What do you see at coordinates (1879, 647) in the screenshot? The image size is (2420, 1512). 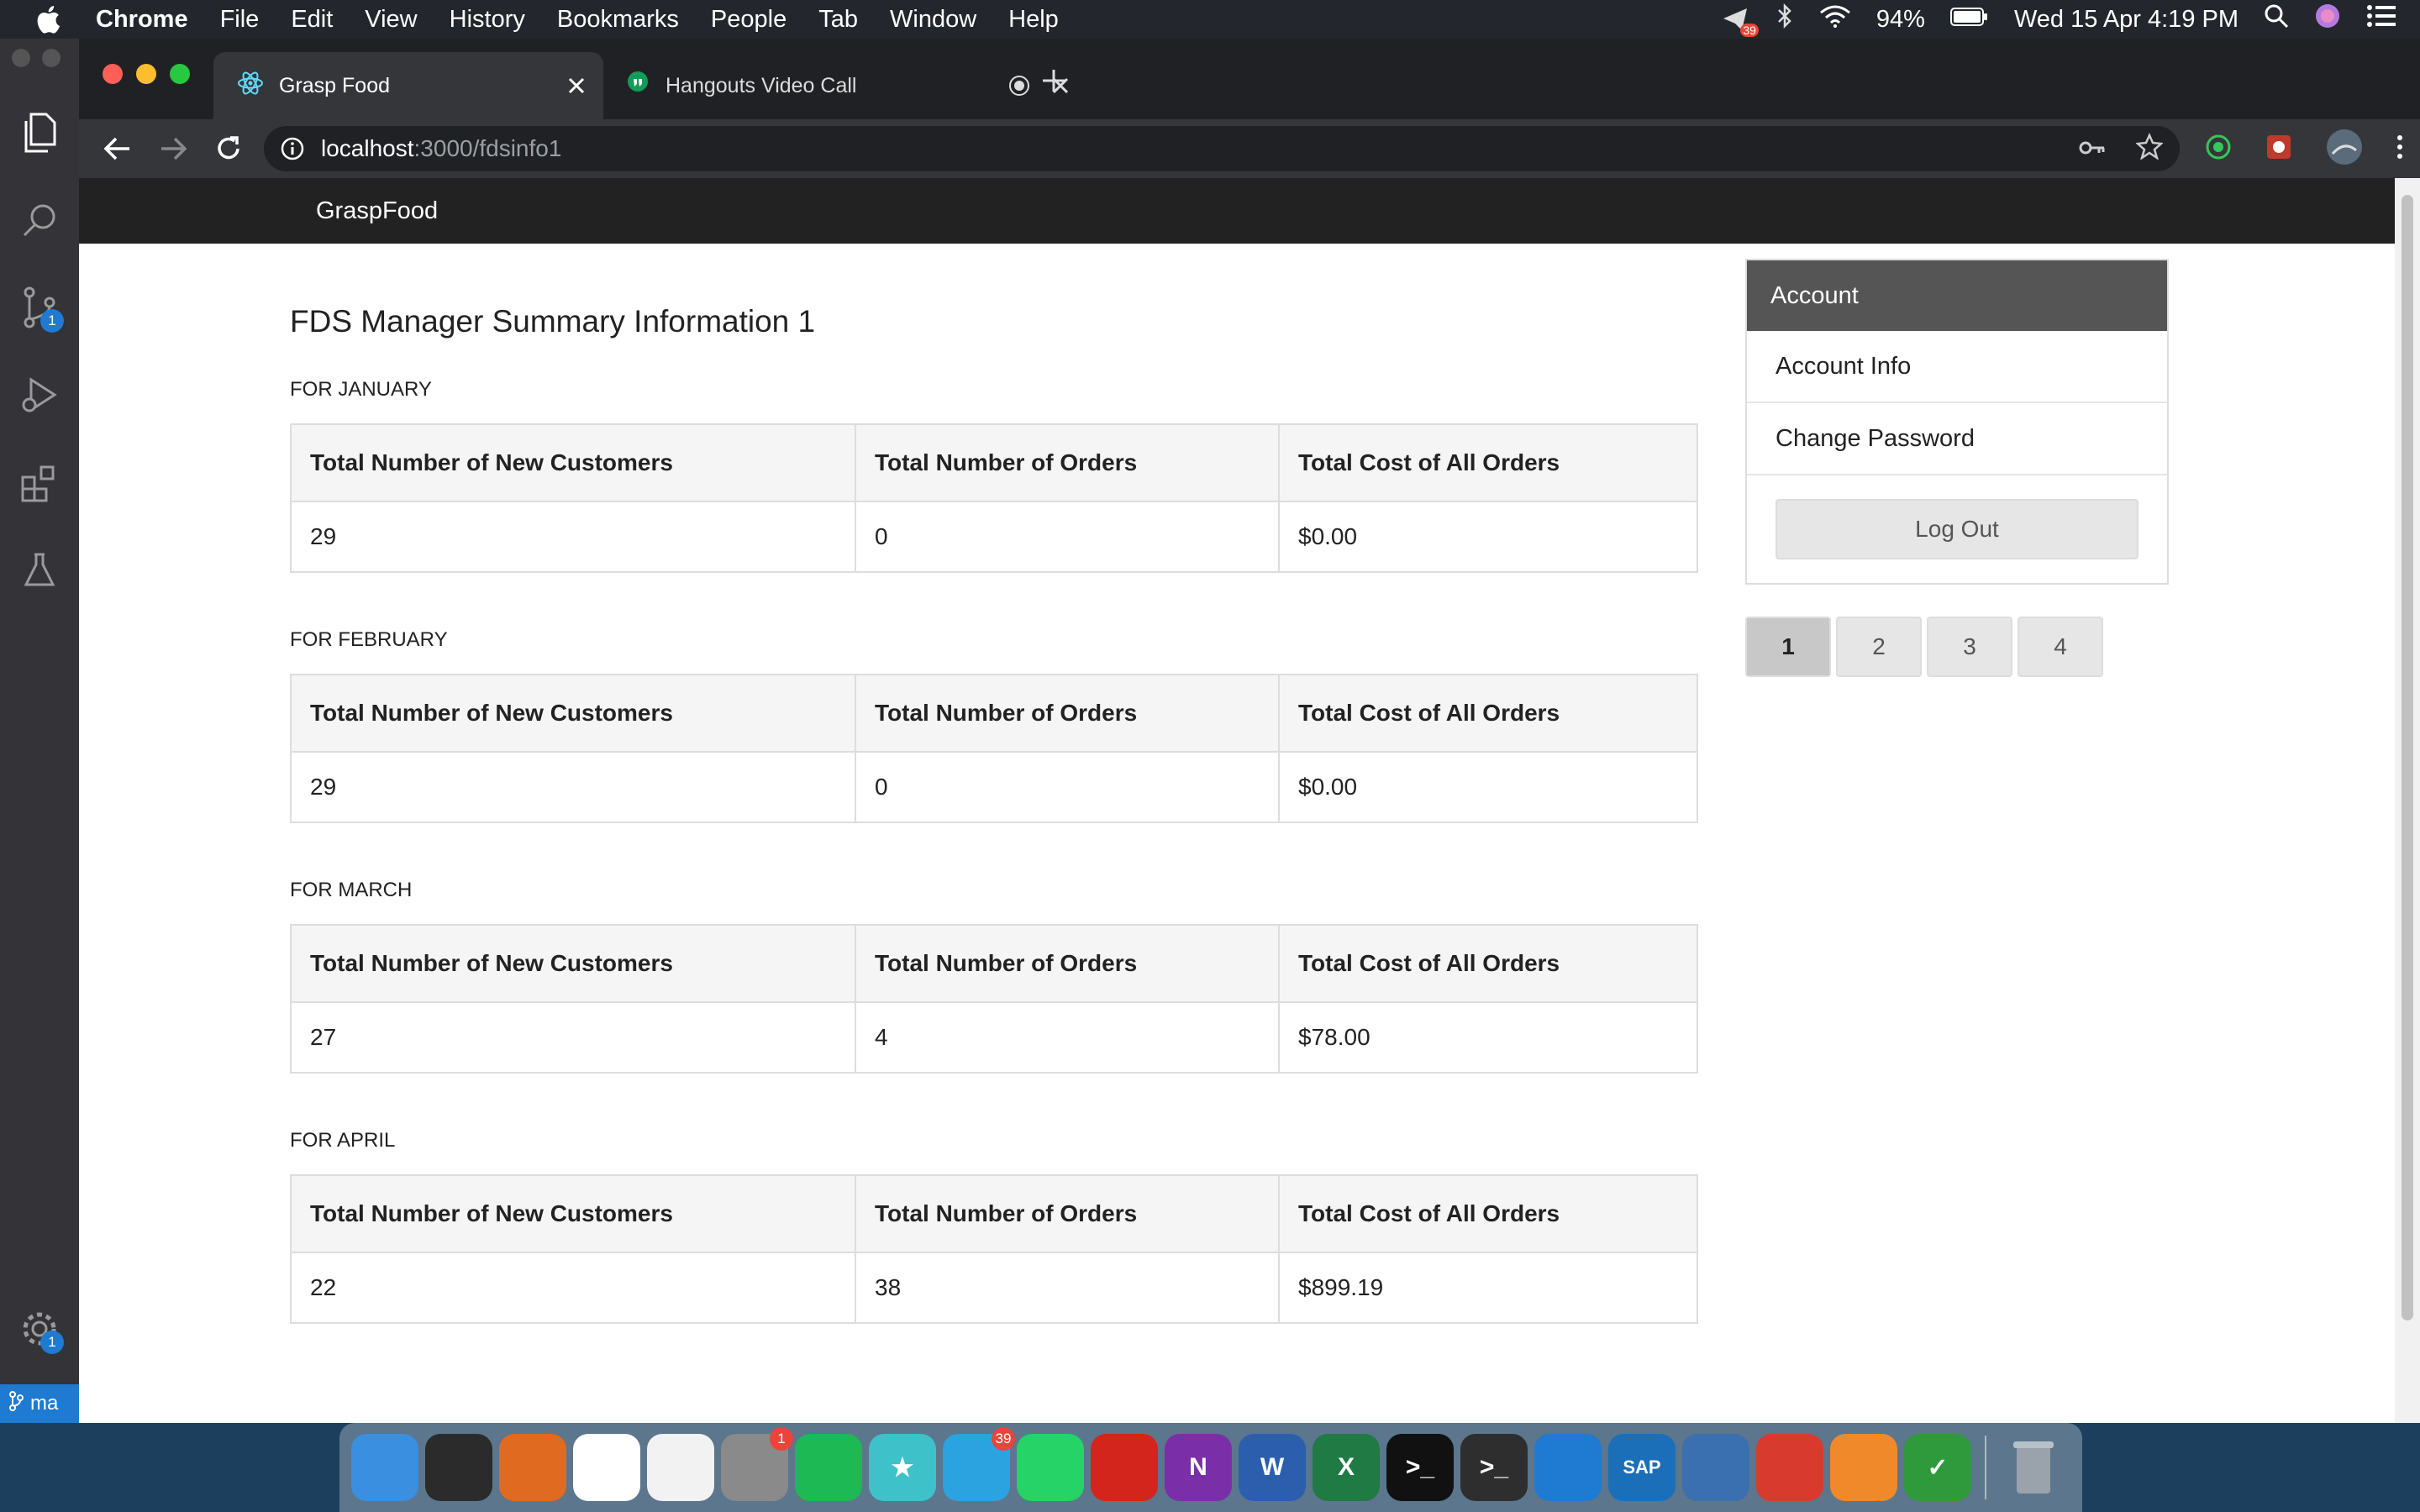 I see `page-button-2: 2` at bounding box center [1879, 647].